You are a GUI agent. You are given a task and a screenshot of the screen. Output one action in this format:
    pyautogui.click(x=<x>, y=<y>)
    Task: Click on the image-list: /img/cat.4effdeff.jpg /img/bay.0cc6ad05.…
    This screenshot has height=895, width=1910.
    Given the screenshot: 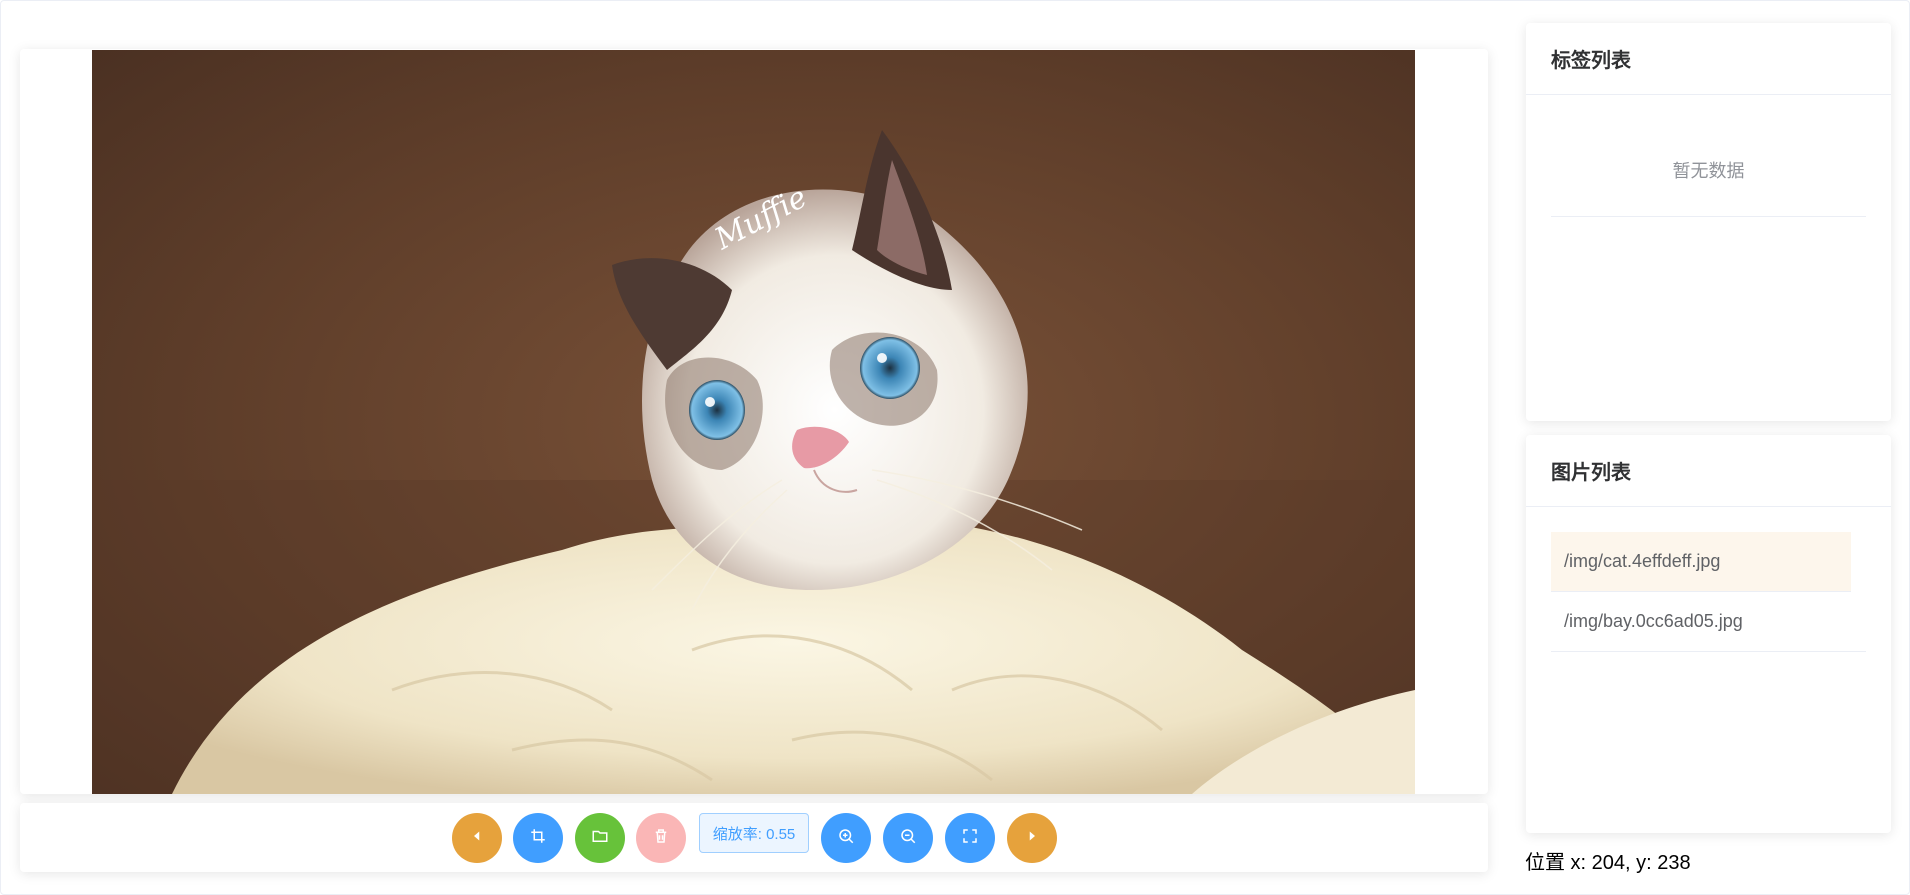 What is the action you would take?
    pyautogui.click(x=1708, y=592)
    